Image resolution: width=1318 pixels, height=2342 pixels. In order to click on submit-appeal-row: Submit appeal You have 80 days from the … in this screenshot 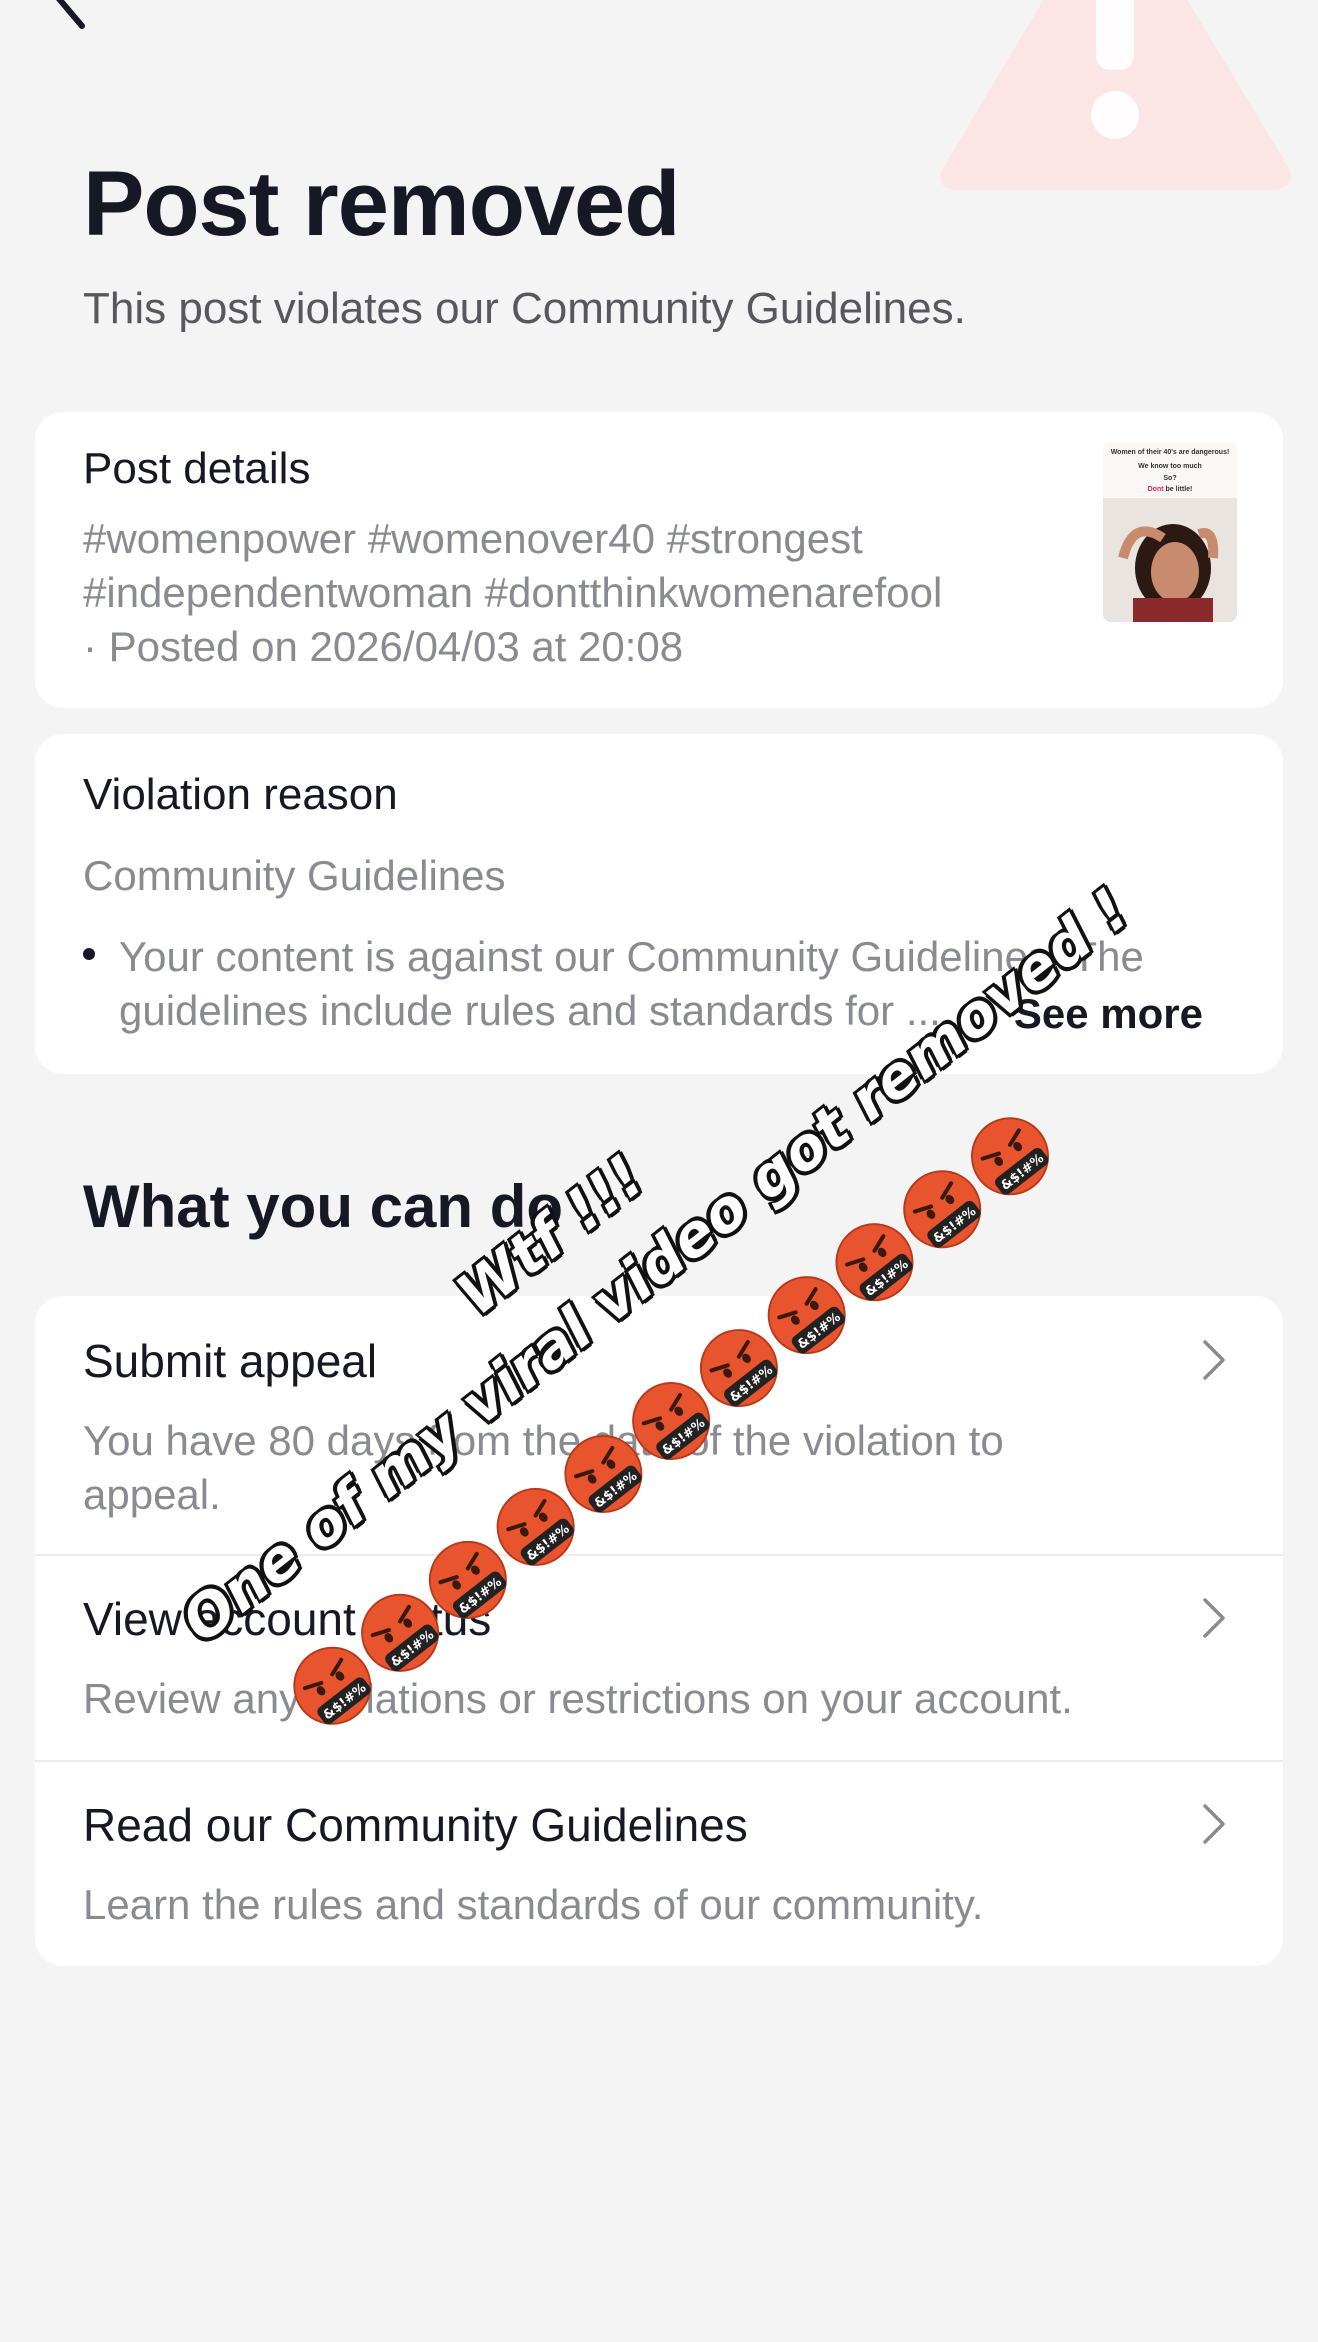, I will do `click(659, 1425)`.